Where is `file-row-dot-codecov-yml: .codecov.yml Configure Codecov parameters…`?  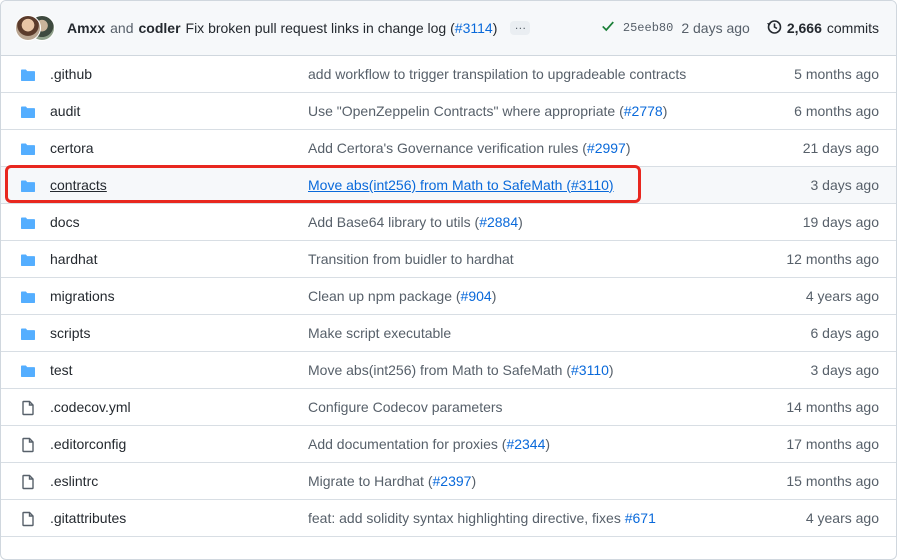
file-row-dot-codecov-yml: .codecov.yml Configure Codecov parameters… is located at coordinates (448, 407).